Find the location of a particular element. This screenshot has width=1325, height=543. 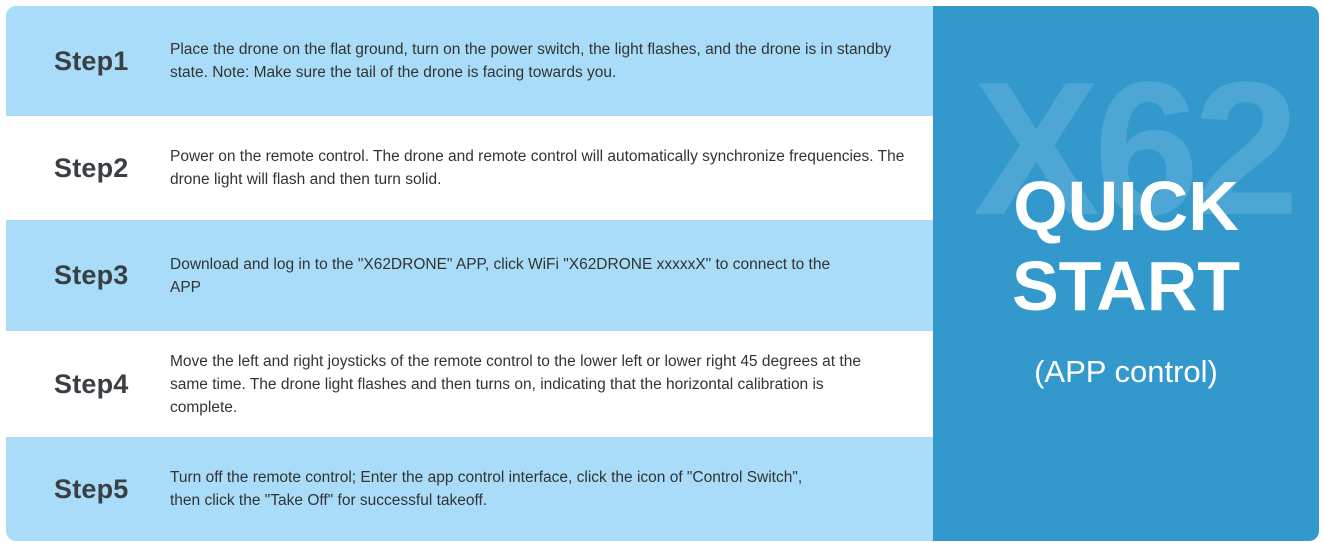

panel-title-line1: QUICK is located at coordinates (1126, 206).